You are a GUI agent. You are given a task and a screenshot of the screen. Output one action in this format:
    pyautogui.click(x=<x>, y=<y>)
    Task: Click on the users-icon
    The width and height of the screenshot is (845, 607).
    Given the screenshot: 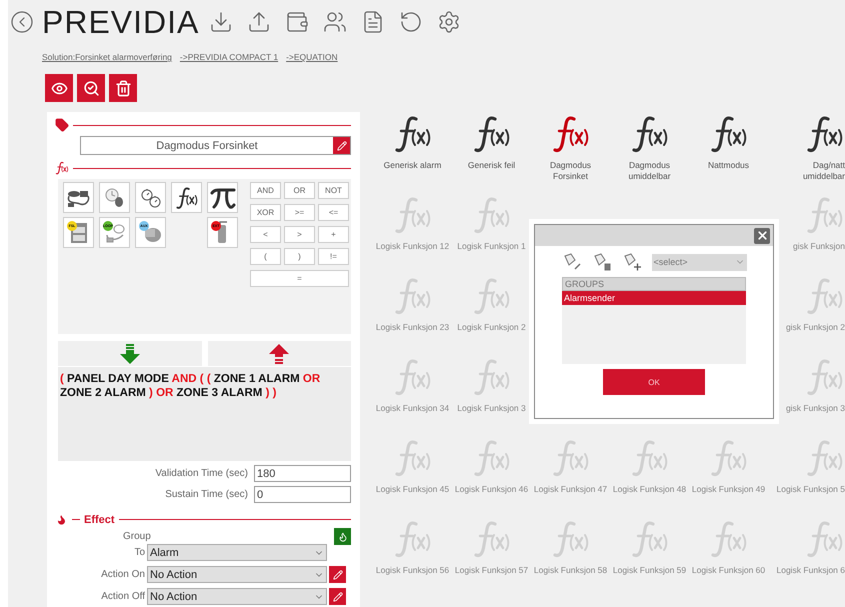 What is the action you would take?
    pyautogui.click(x=335, y=22)
    